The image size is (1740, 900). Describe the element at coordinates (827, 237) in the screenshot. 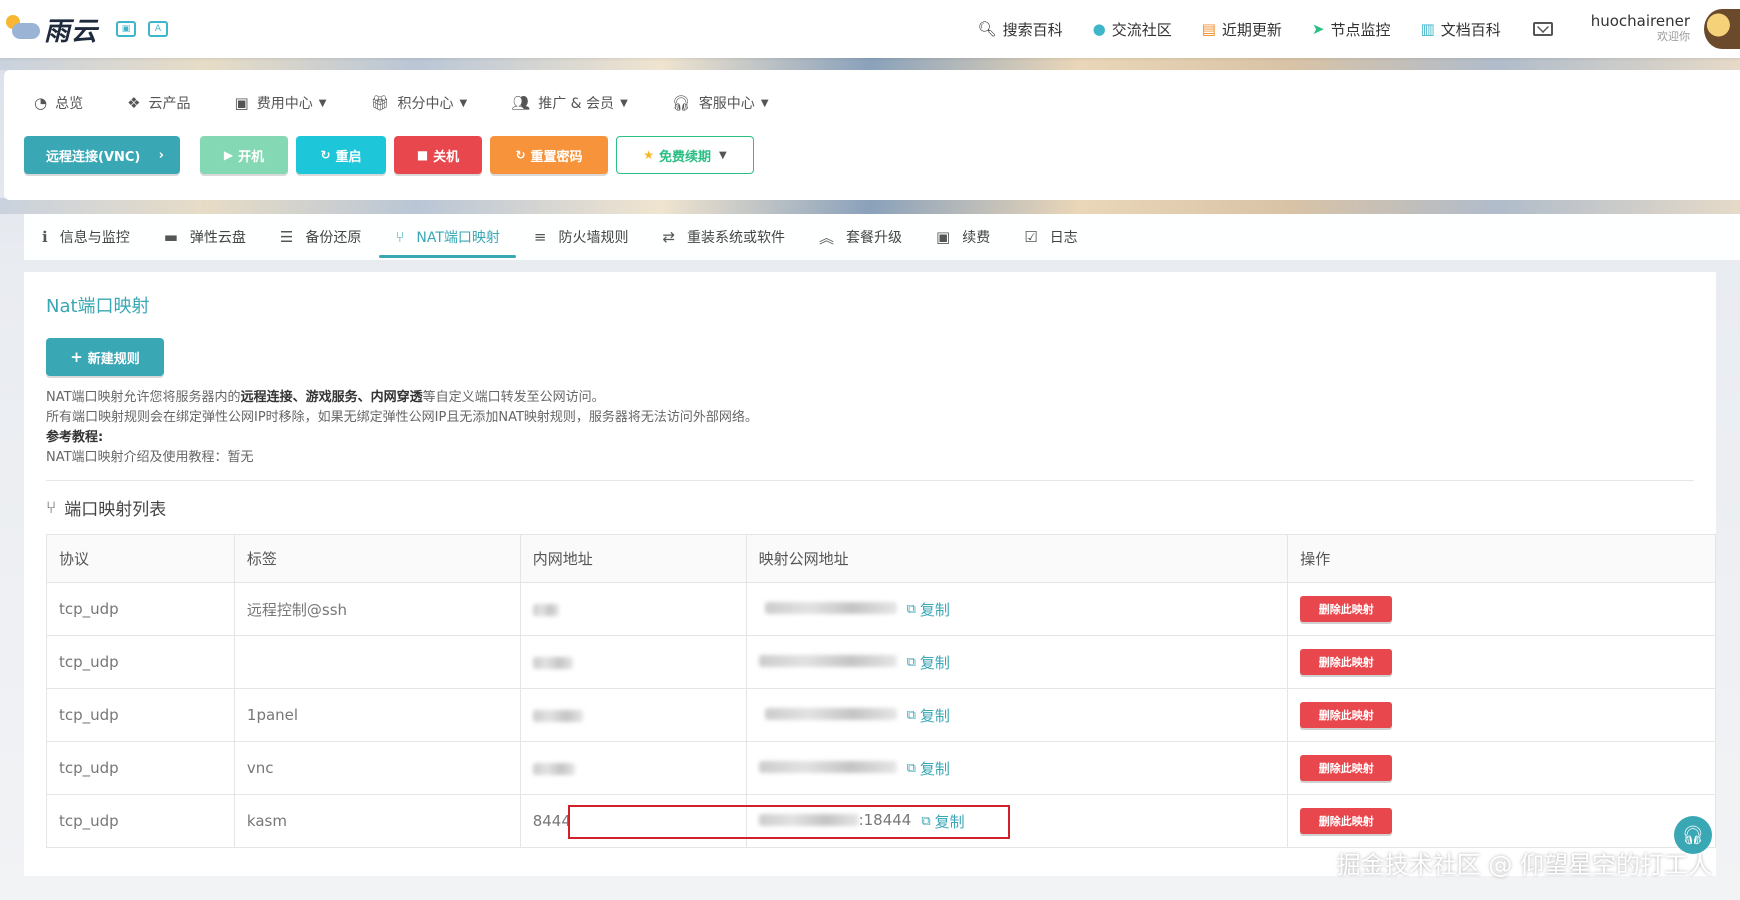

I see `double-chevron-up-icon: ︽` at that location.